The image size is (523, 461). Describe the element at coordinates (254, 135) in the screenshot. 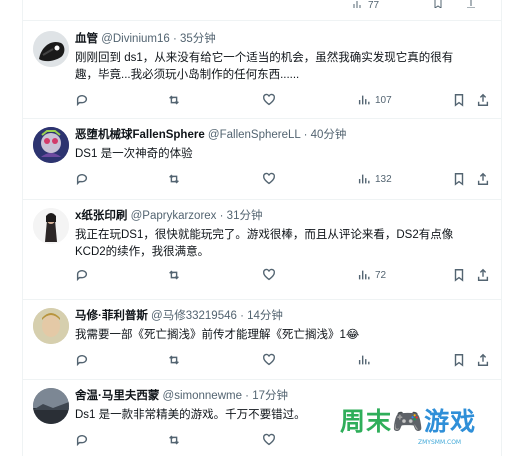

I see `user-handle: @FallenSphereLL` at that location.